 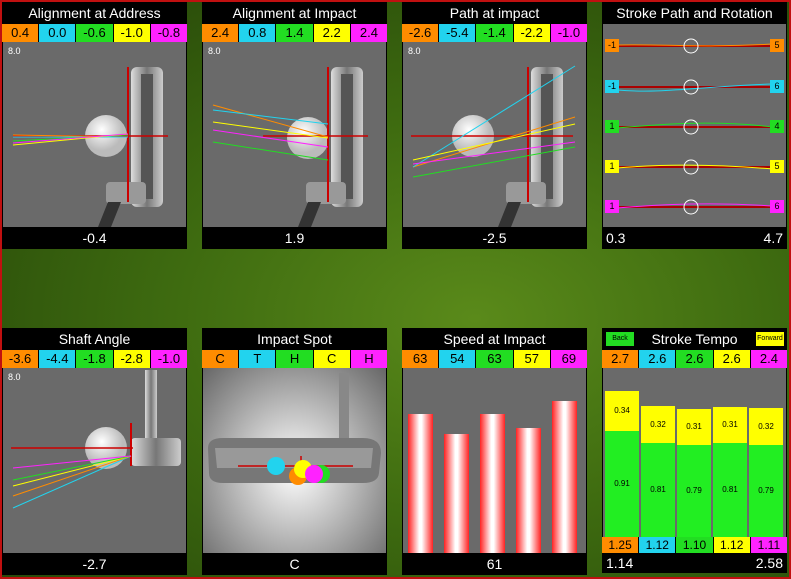 I want to click on panel-speed-impact: Speed at Impact 63 54 63 57 69 61, so click(x=495, y=451).